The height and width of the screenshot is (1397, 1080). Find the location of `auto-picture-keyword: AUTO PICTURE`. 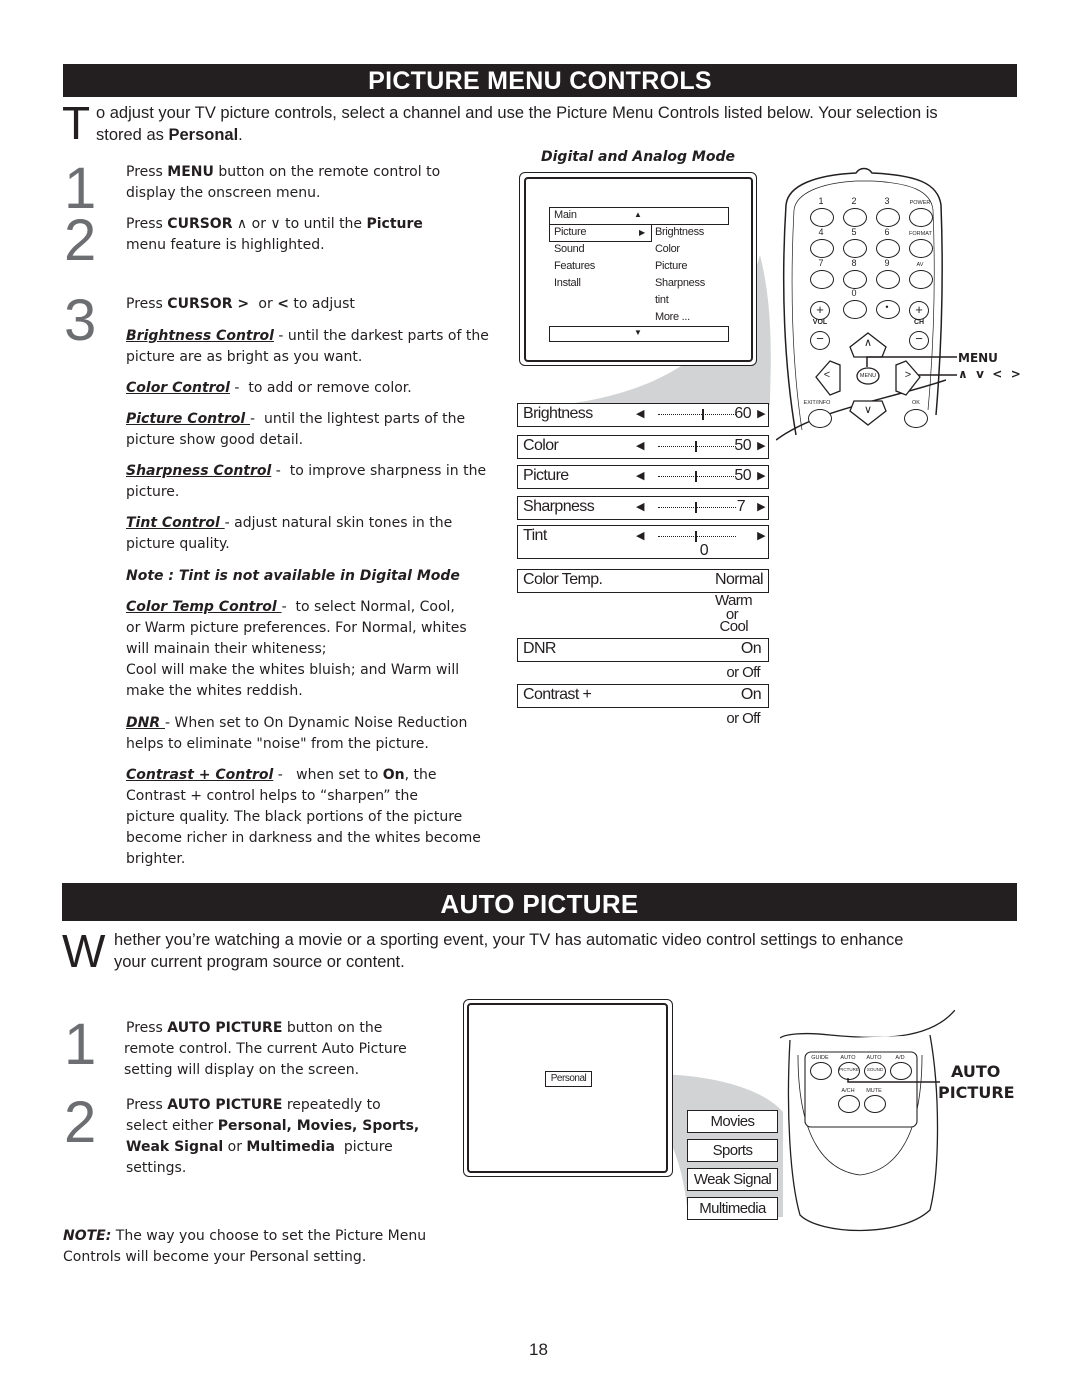

auto-picture-keyword: AUTO PICTURE is located at coordinates (225, 1028).